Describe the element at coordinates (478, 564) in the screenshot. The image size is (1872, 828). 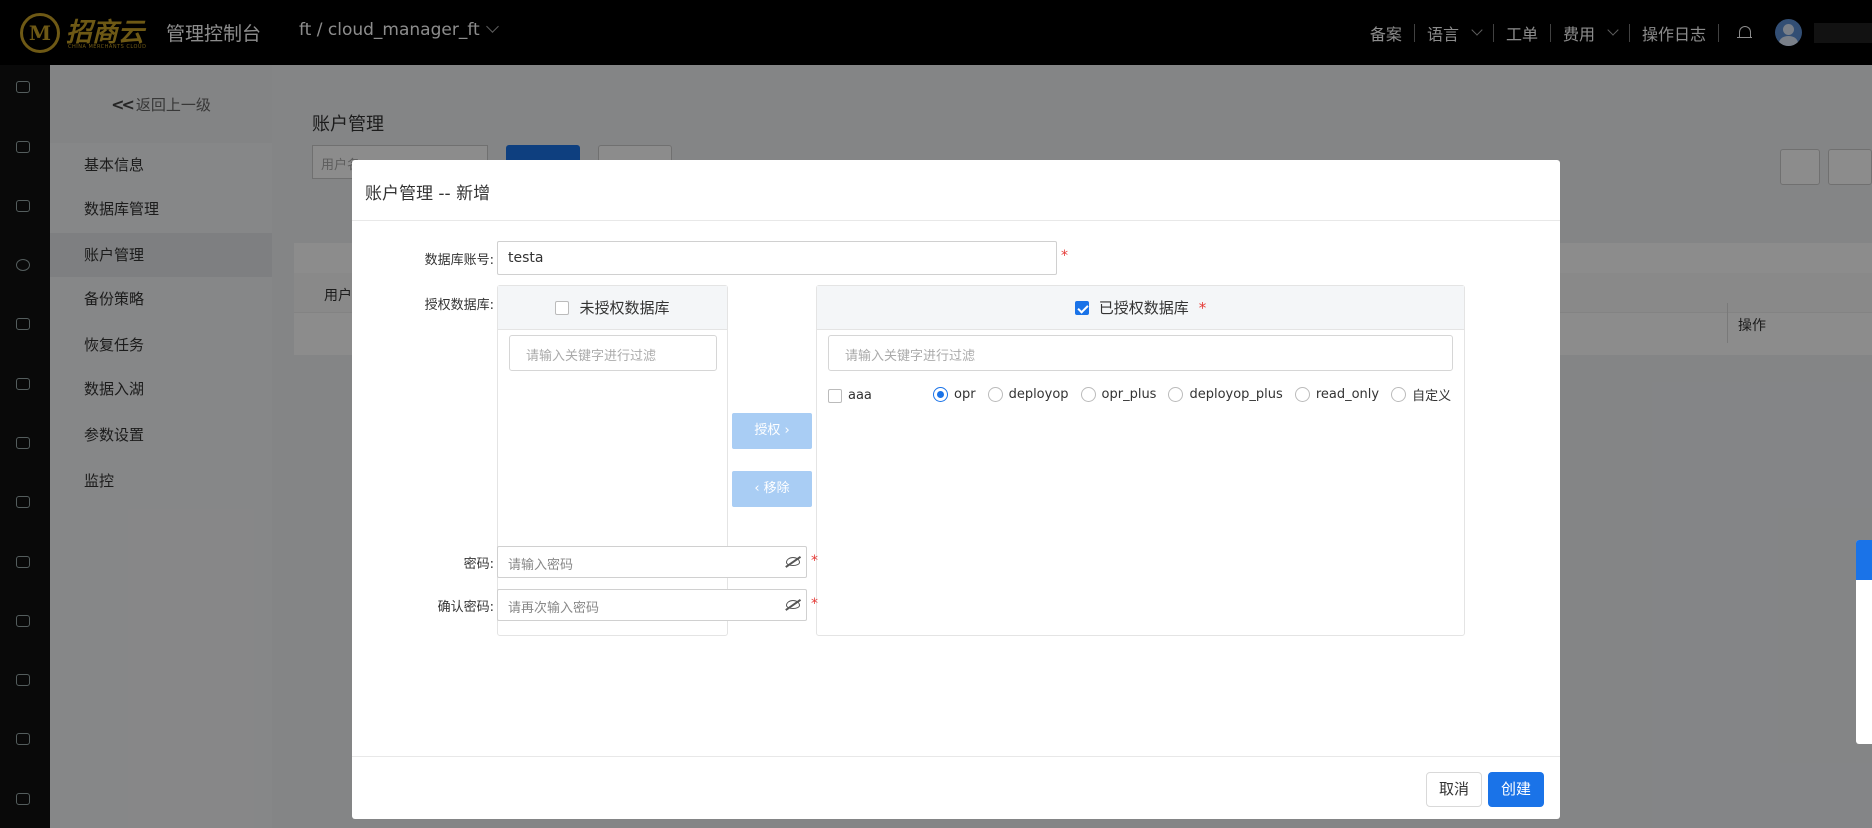
I see `password-label: 密码:` at that location.